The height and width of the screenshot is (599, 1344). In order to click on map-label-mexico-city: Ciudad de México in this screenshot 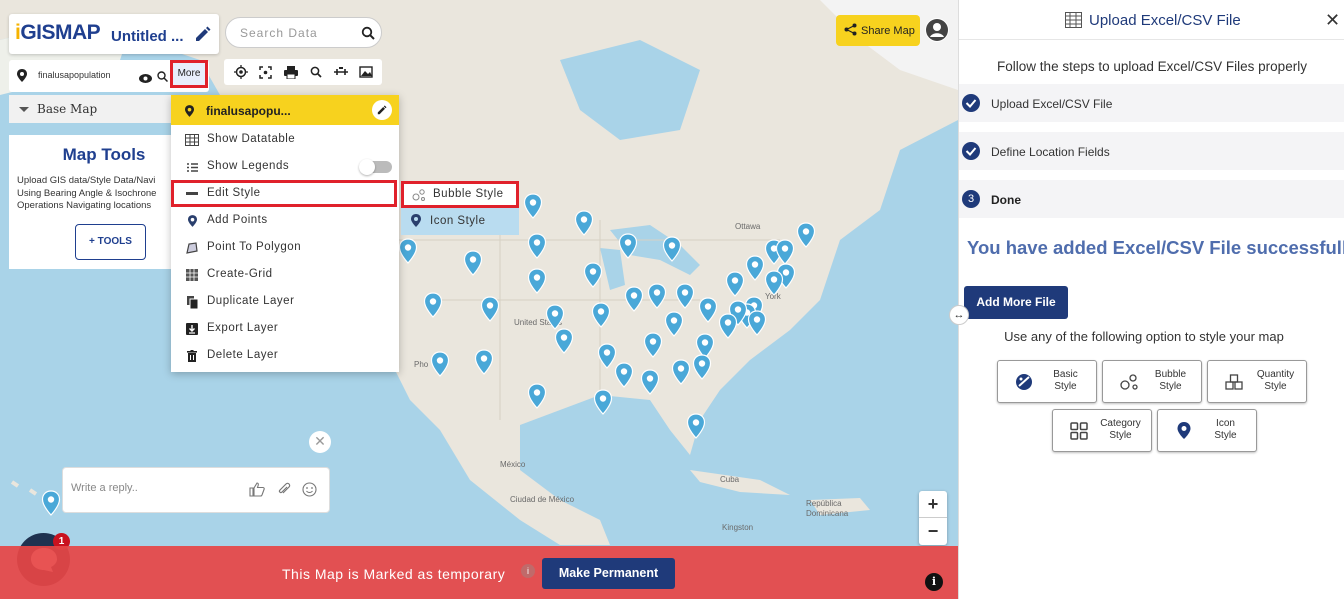, I will do `click(542, 499)`.